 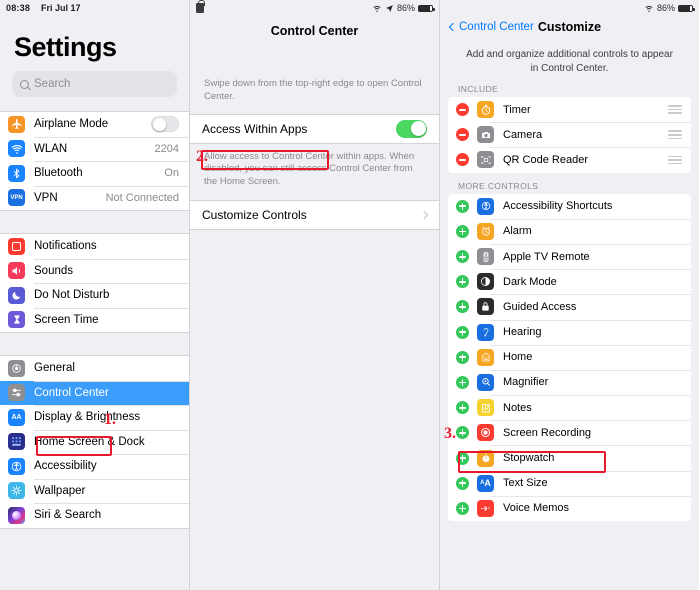 What do you see at coordinates (558, 206) in the screenshot?
I see `list-item-label: Accessibility Shortcuts` at bounding box center [558, 206].